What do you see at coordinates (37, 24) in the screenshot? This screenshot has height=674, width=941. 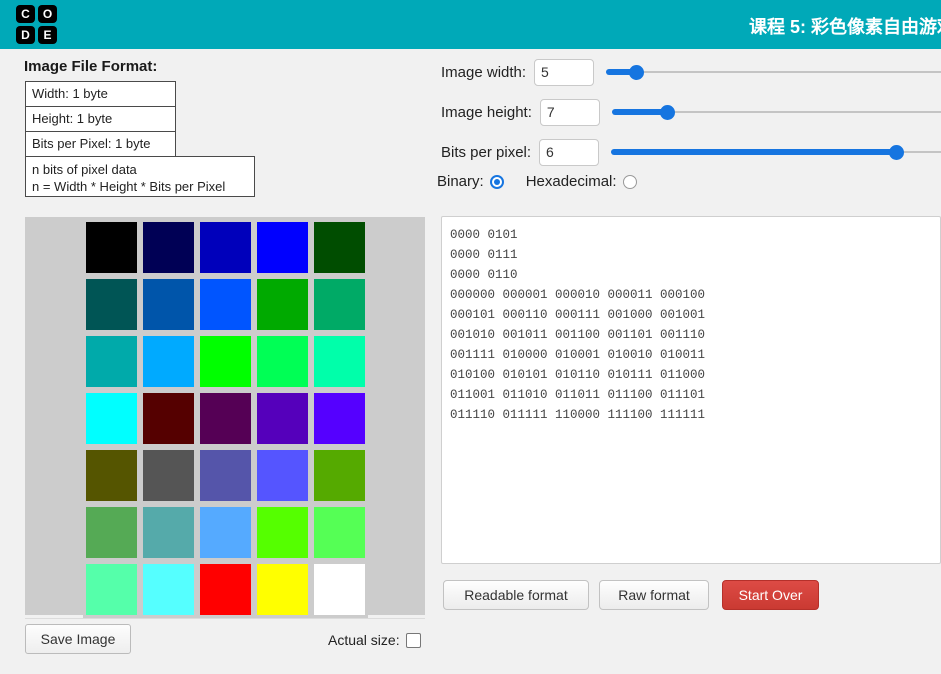 I see `code-org-logo: C O D E` at bounding box center [37, 24].